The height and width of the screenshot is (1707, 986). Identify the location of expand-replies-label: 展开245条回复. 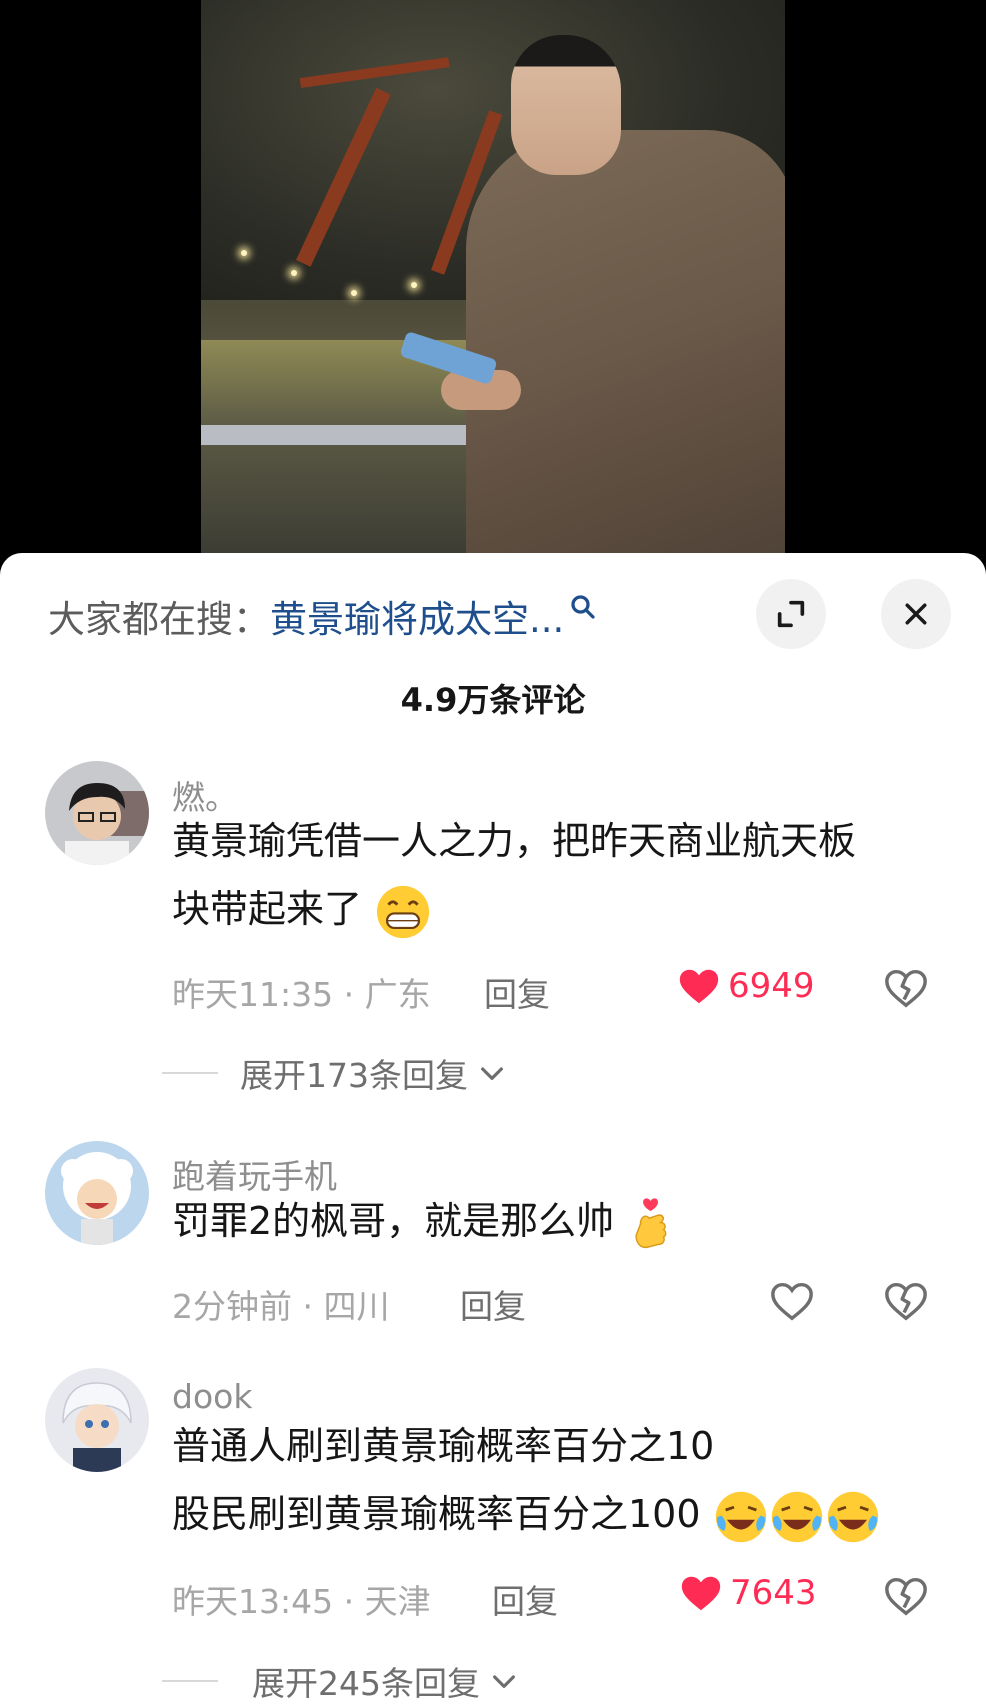
(366, 1683).